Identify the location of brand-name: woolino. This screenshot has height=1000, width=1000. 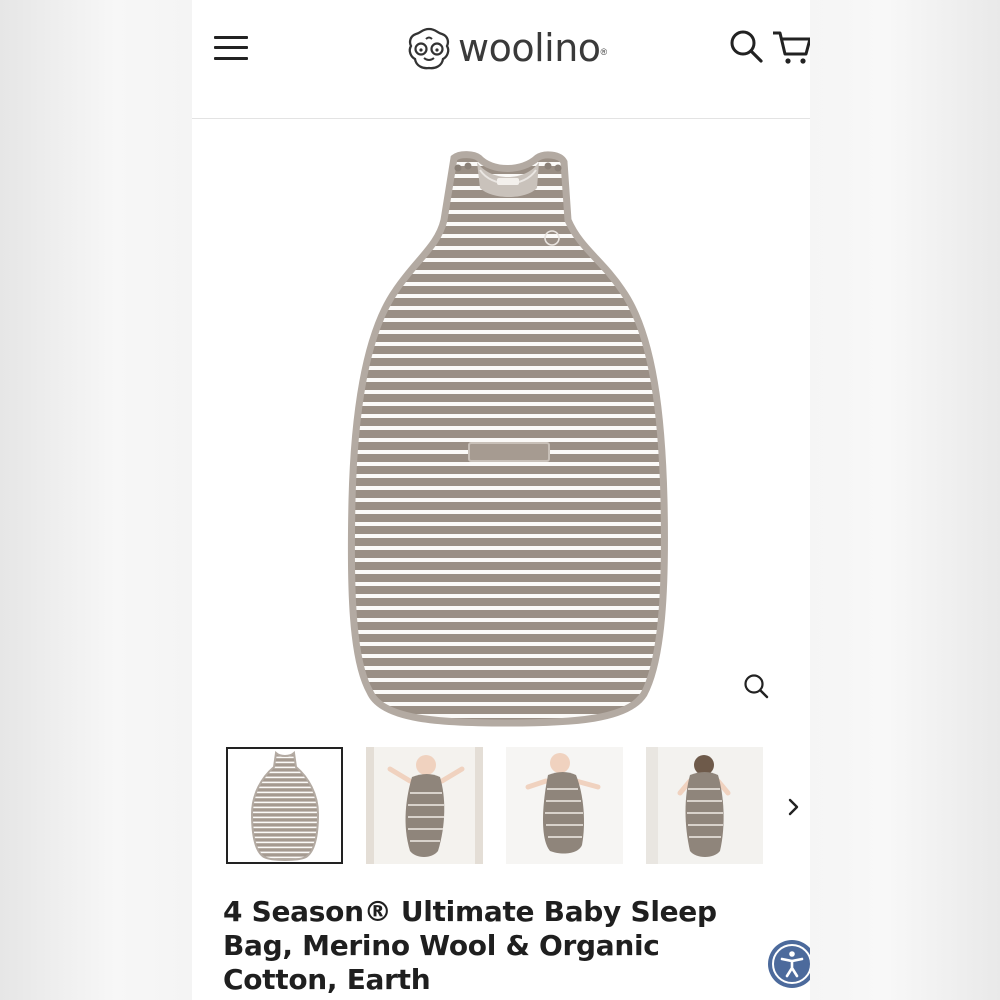
(529, 48).